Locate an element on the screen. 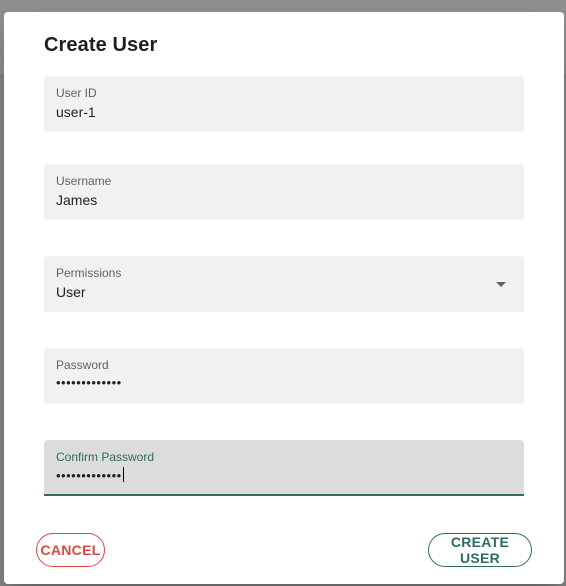 This screenshot has height=586, width=566. username-field: Username James is located at coordinates (284, 192).